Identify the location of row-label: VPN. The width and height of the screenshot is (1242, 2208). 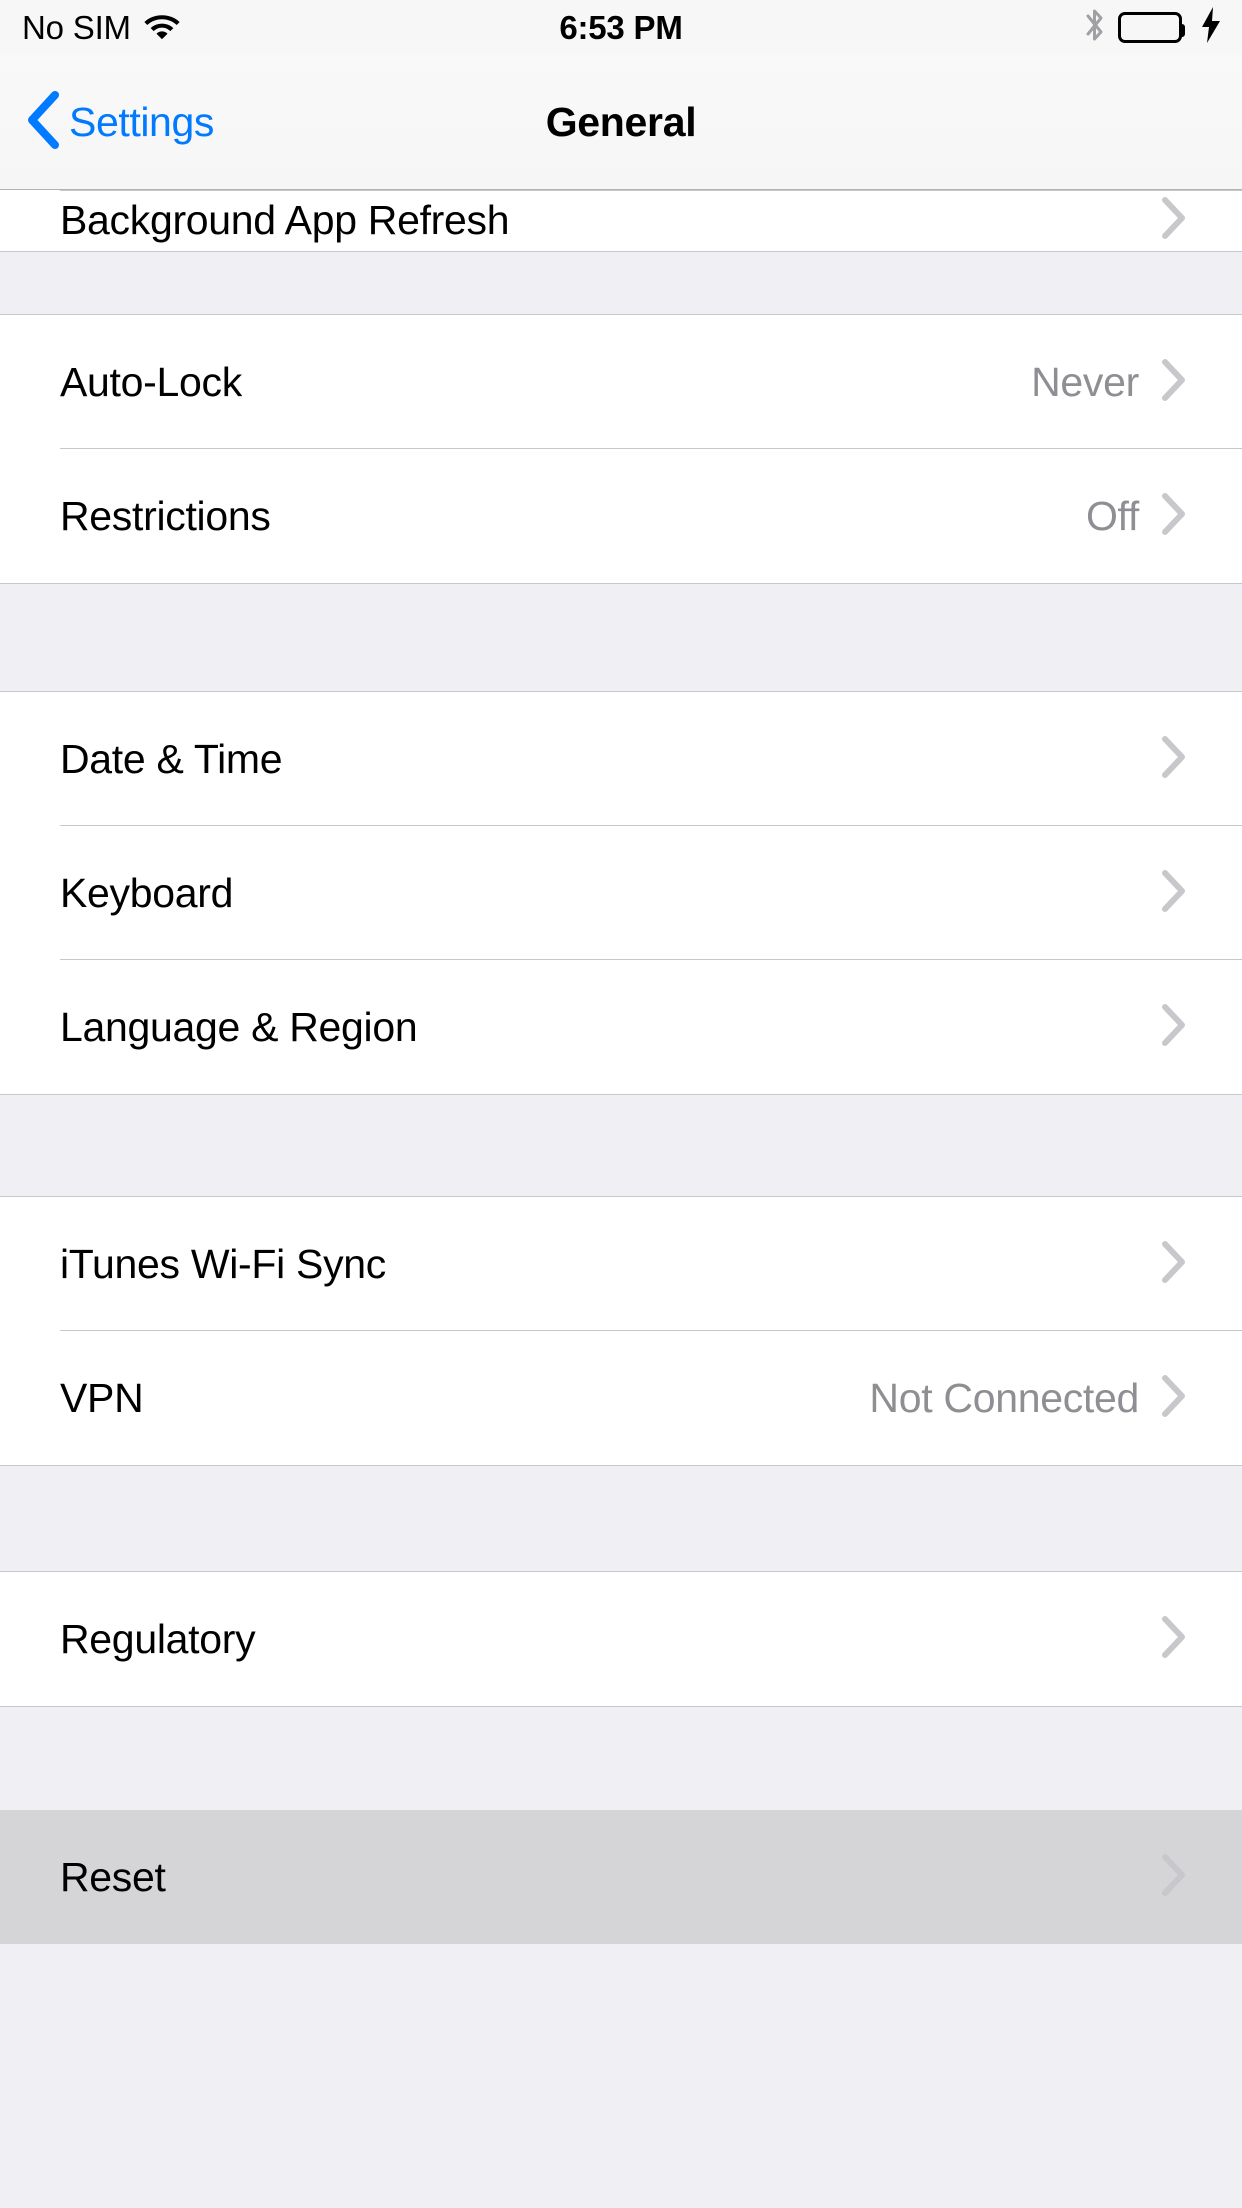
(102, 1397).